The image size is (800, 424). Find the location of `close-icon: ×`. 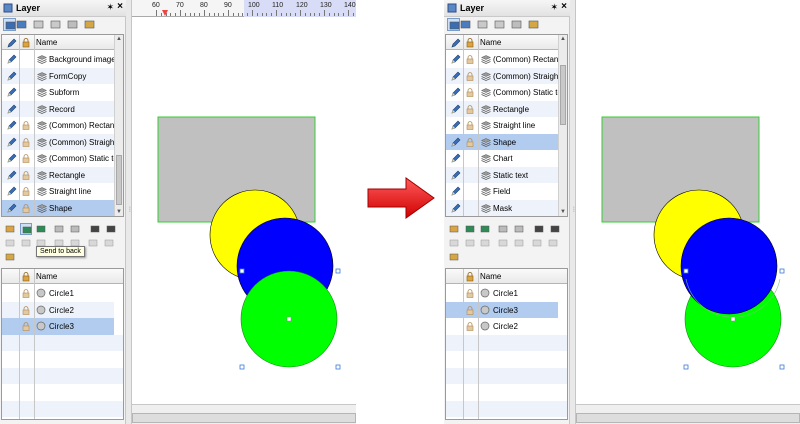

close-icon: × is located at coordinates (120, 6).